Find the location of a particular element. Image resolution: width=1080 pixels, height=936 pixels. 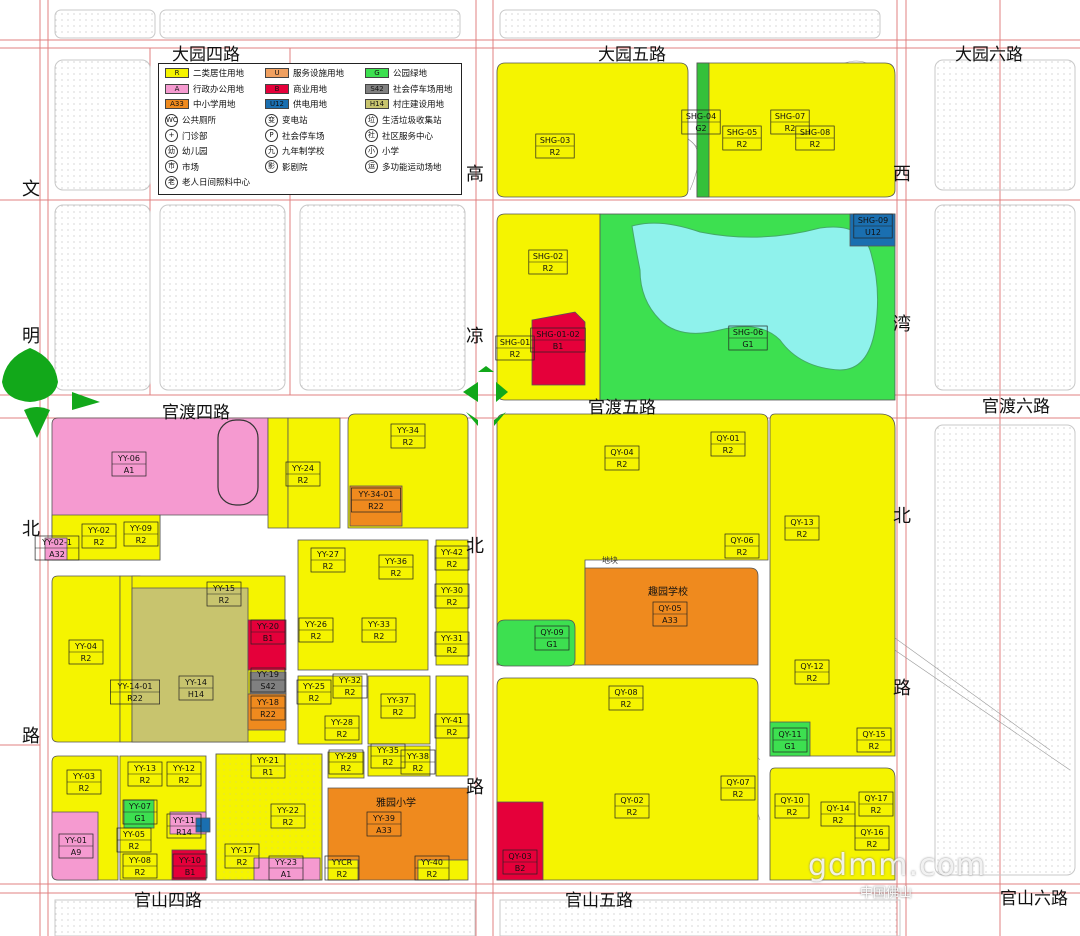

legend-item: 影影剧院 is located at coordinates (286, 166).